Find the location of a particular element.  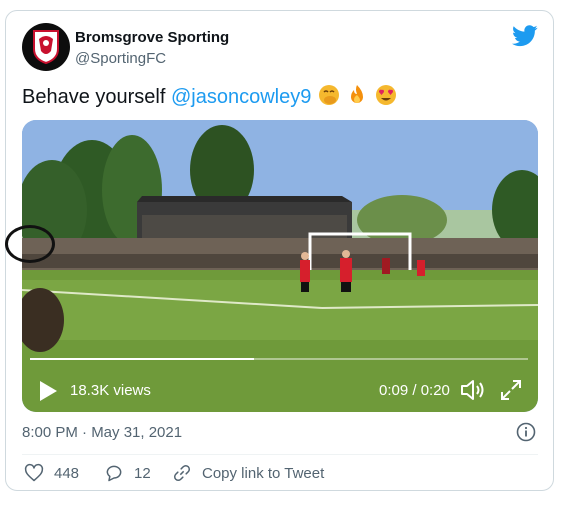

like-count: 448 is located at coordinates (67, 473).